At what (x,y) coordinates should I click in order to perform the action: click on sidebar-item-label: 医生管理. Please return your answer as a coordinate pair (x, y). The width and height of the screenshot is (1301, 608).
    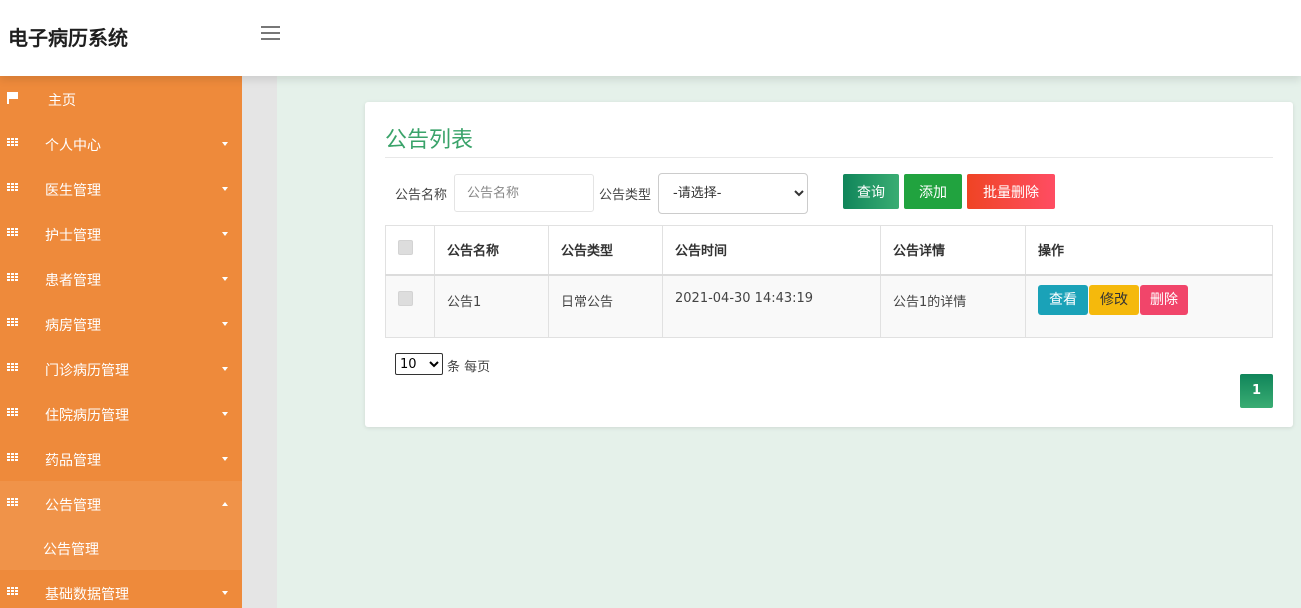
    Looking at the image, I should click on (73, 191).